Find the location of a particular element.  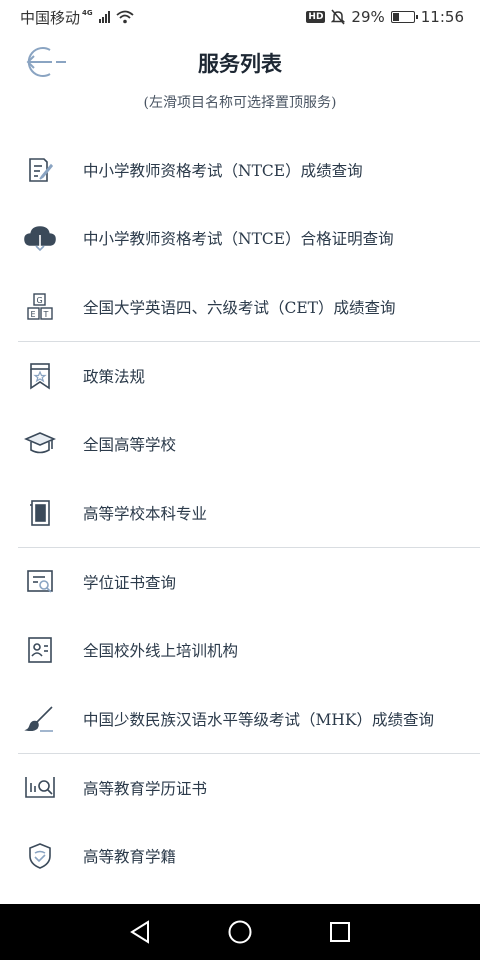

nav-back-button is located at coordinates (140, 932).